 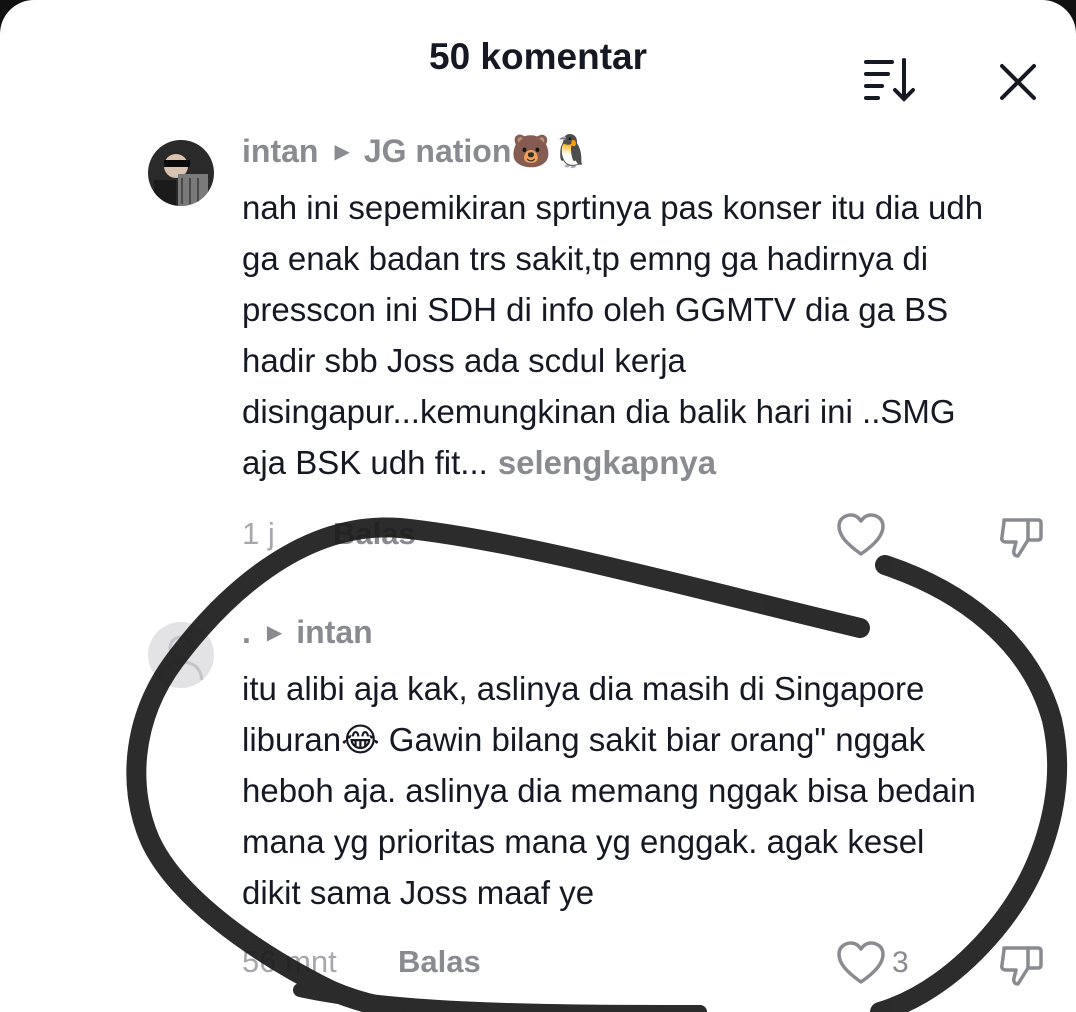 I want to click on reply-to-author: JG nation🐻🐧, so click(x=477, y=151).